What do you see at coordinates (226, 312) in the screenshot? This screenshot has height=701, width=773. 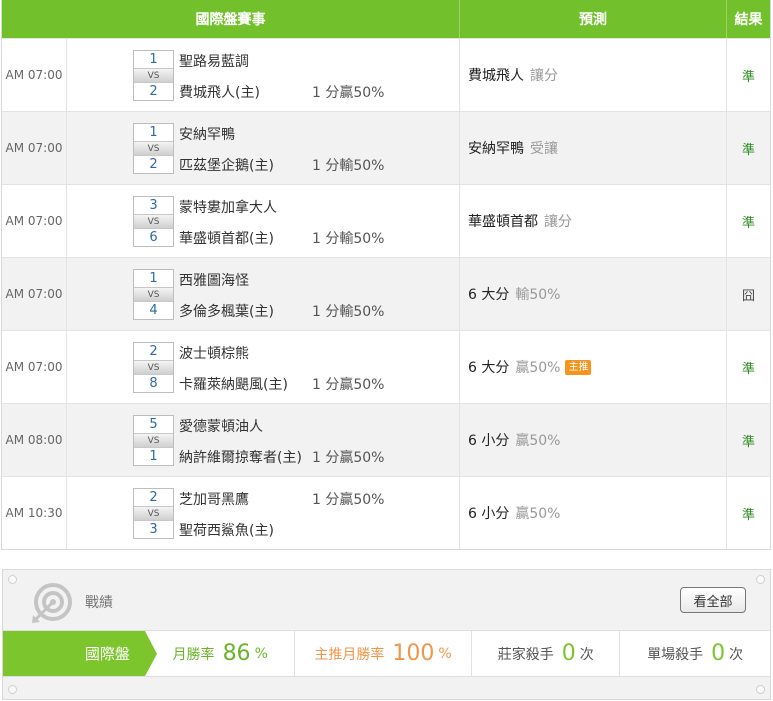 I see `home-team: 多倫多楓葉(主)` at bounding box center [226, 312].